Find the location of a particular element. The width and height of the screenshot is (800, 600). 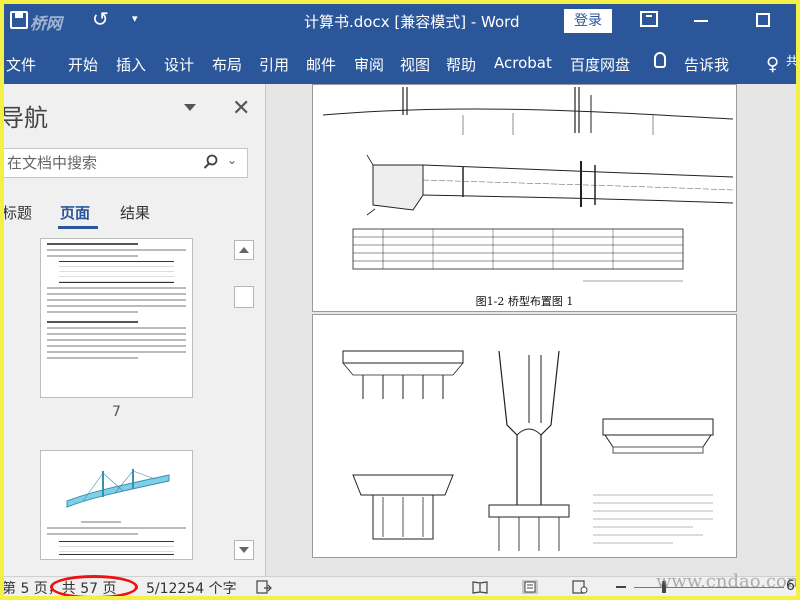

document-title: 计算书.docx [兼容模式] - Word is located at coordinates (412, 22).